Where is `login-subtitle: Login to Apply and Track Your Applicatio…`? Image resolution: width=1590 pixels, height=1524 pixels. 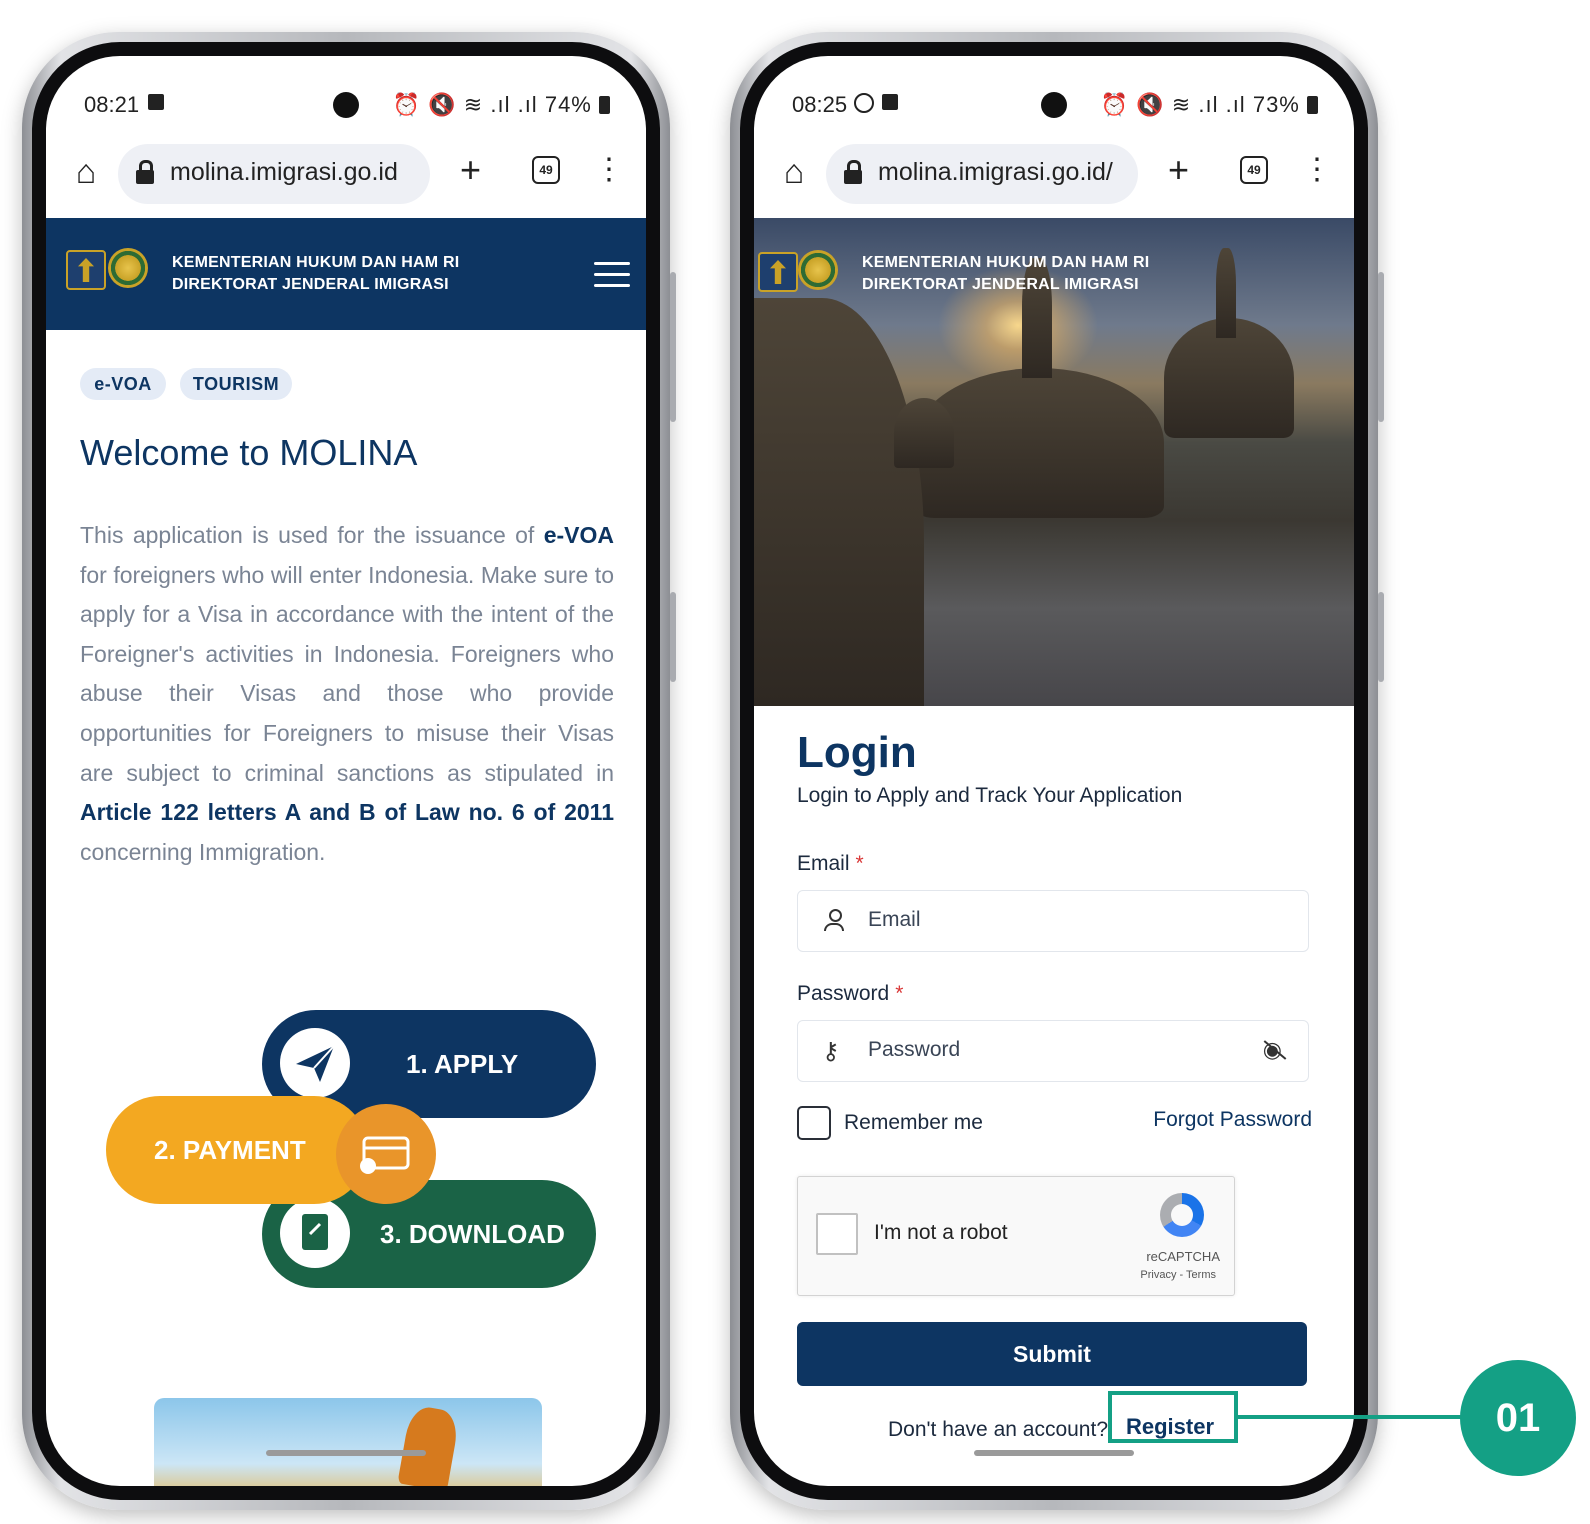
login-subtitle: Login to Apply and Track Your Applicatio… is located at coordinates (990, 795).